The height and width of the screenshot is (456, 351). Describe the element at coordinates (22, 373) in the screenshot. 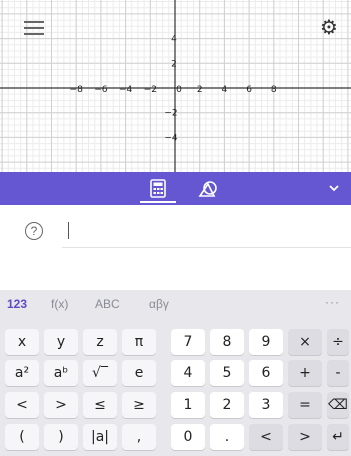

I see `key-square: a²` at that location.